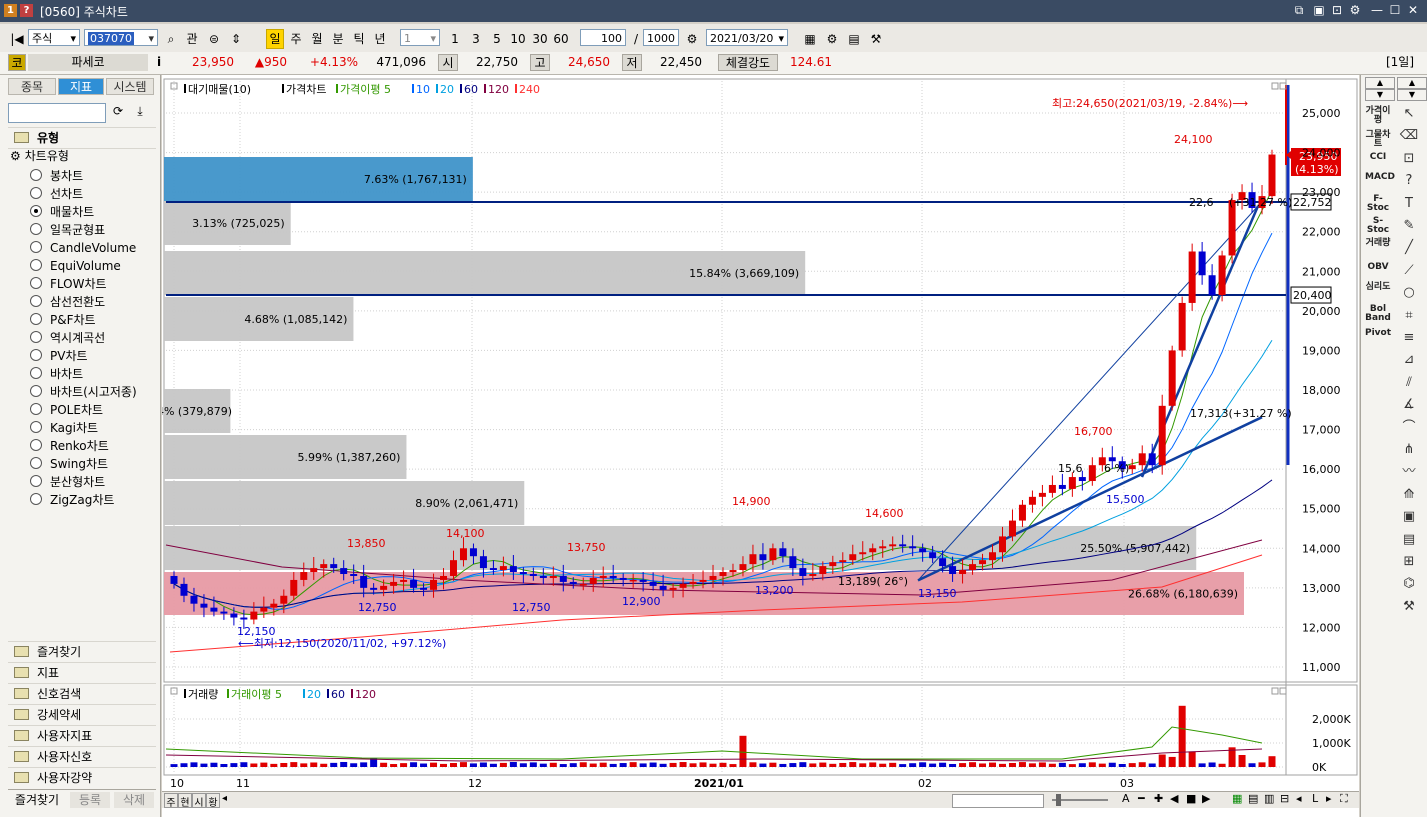 The height and width of the screenshot is (817, 1427). Describe the element at coordinates (1409, 517) in the screenshot. I see `window-icon: ▣` at that location.